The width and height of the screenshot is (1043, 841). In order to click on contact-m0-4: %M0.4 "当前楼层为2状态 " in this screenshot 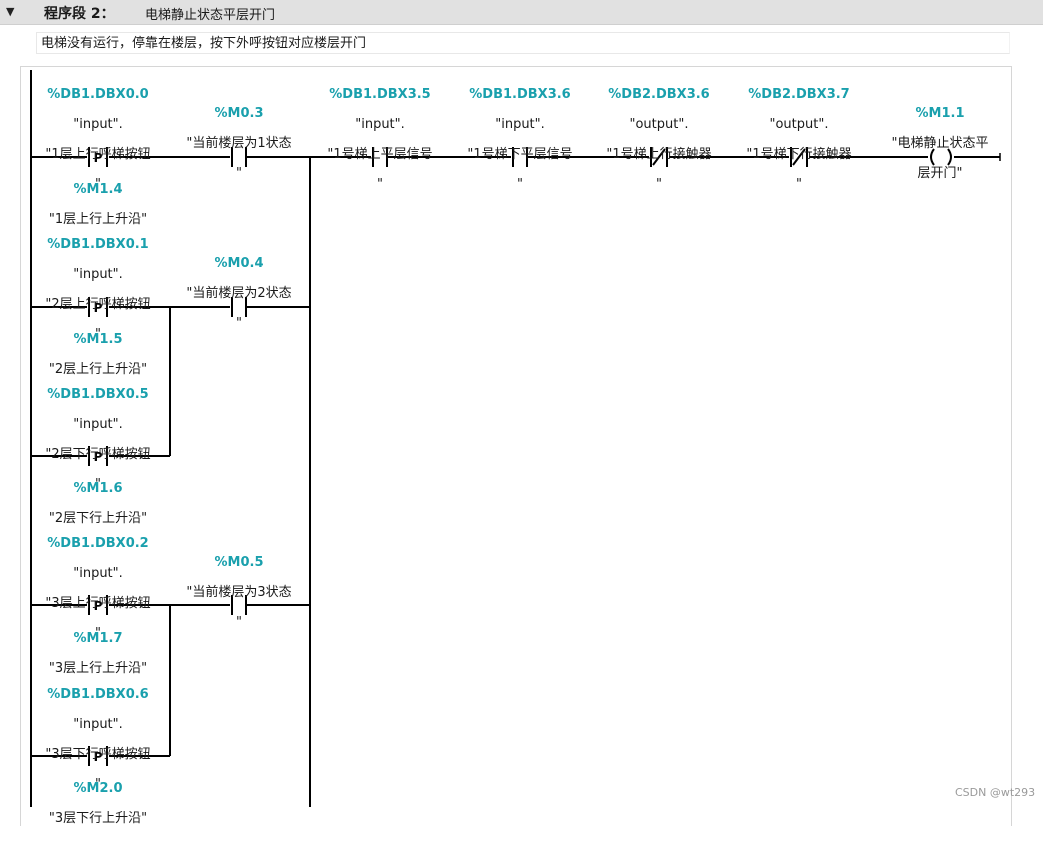, I will do `click(239, 293)`.